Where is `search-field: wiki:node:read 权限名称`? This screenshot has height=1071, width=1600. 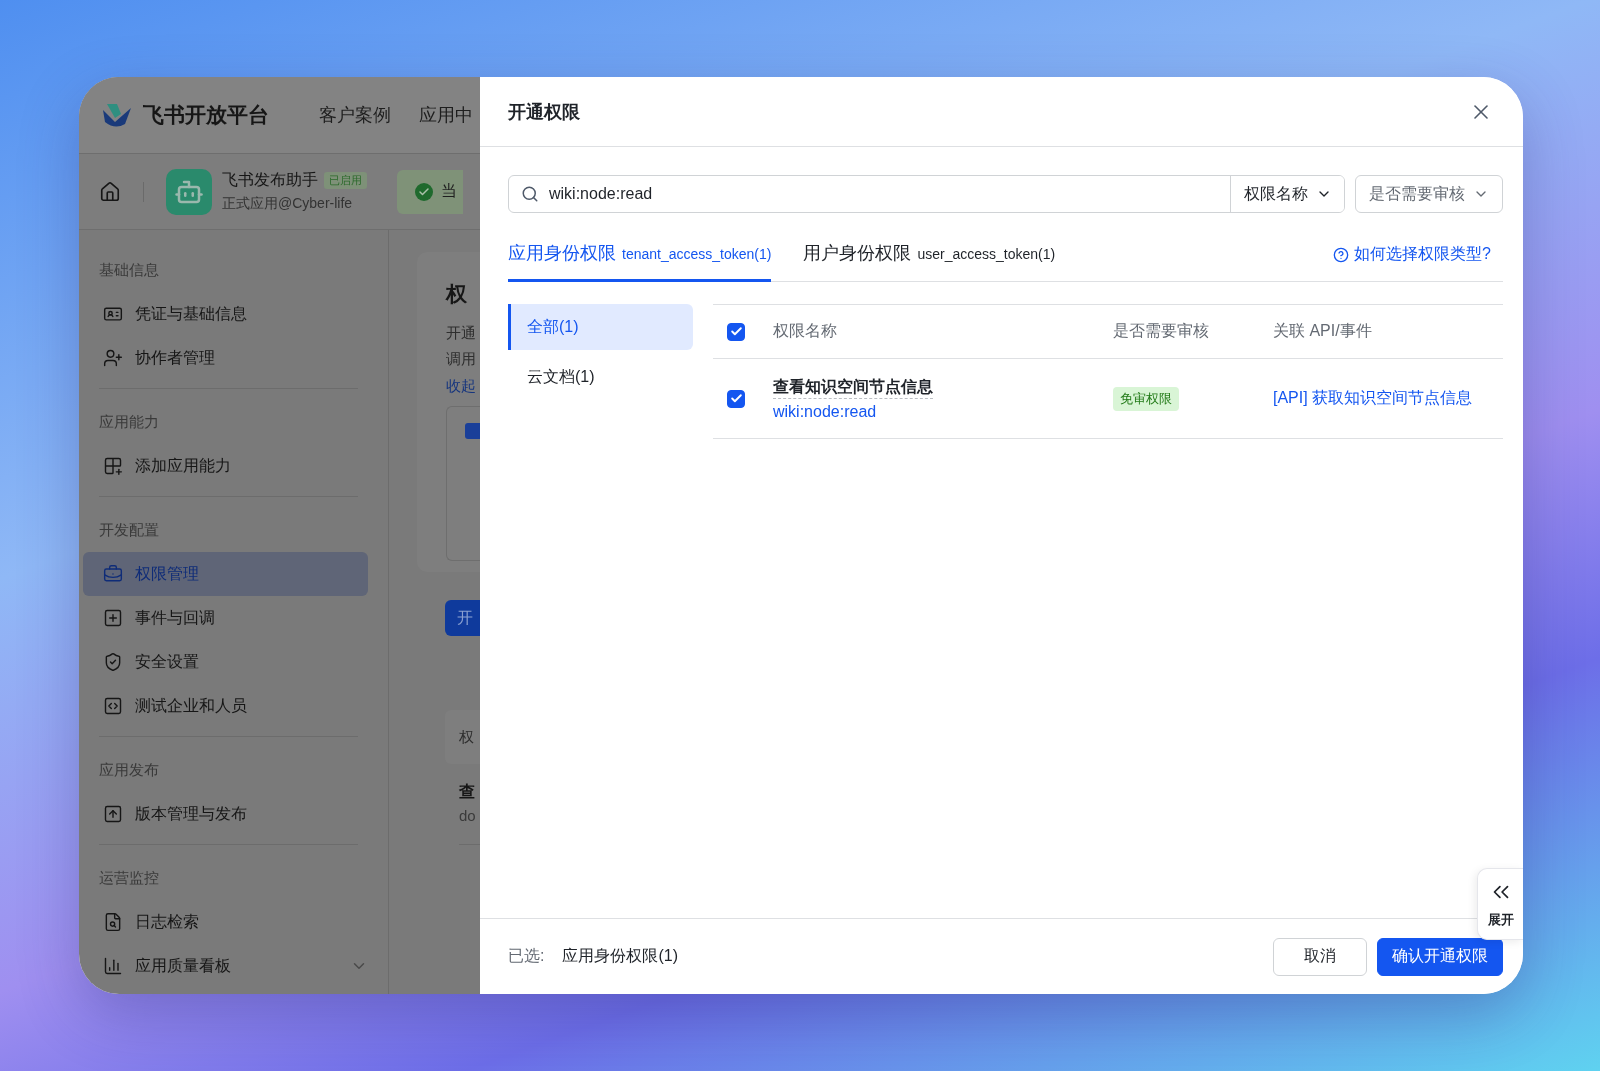
search-field: wiki:node:read 权限名称 is located at coordinates (926, 194).